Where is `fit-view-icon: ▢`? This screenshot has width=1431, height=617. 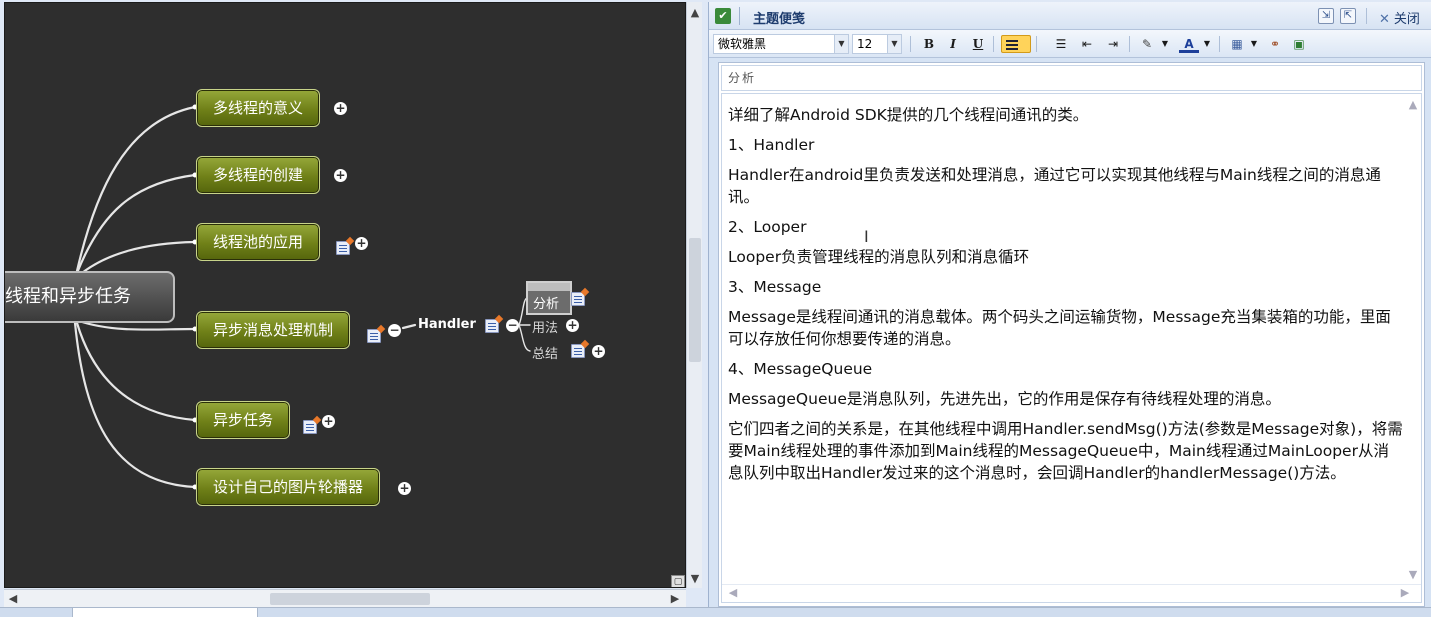
fit-view-icon: ▢ is located at coordinates (678, 581).